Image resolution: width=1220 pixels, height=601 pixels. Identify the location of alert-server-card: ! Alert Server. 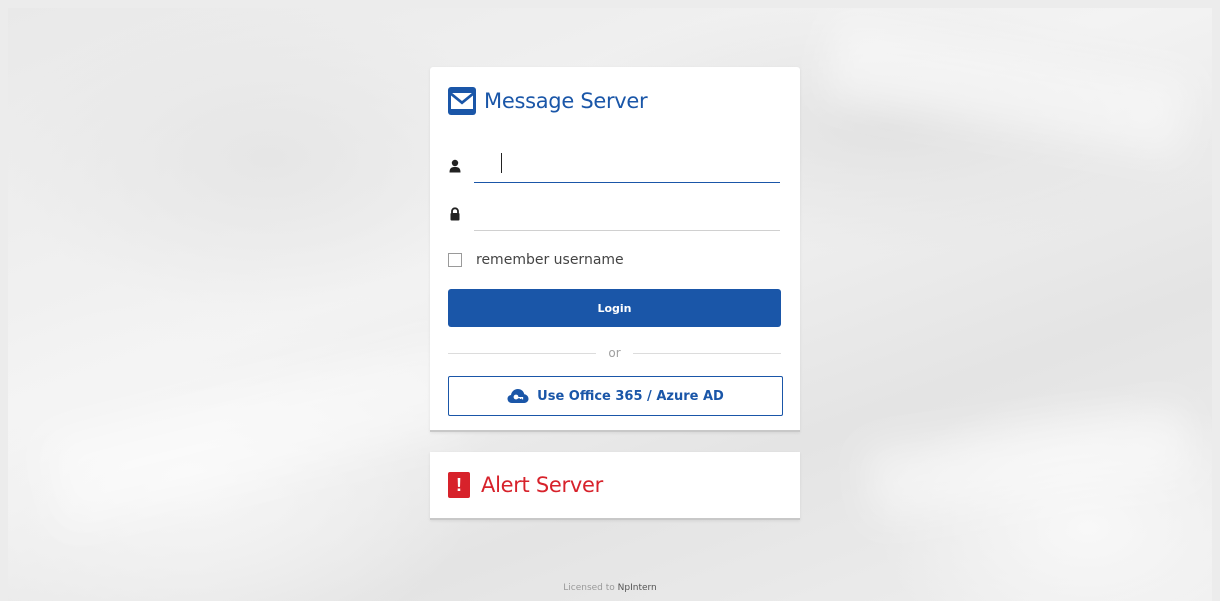
(615, 486).